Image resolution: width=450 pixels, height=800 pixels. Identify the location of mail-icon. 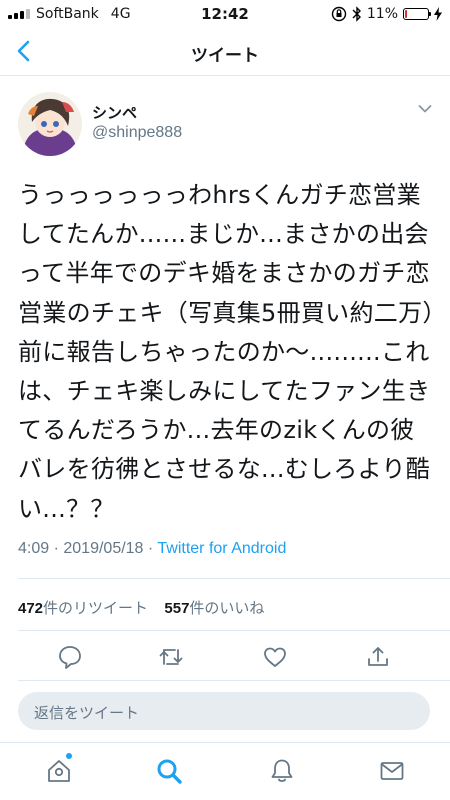
(392, 771).